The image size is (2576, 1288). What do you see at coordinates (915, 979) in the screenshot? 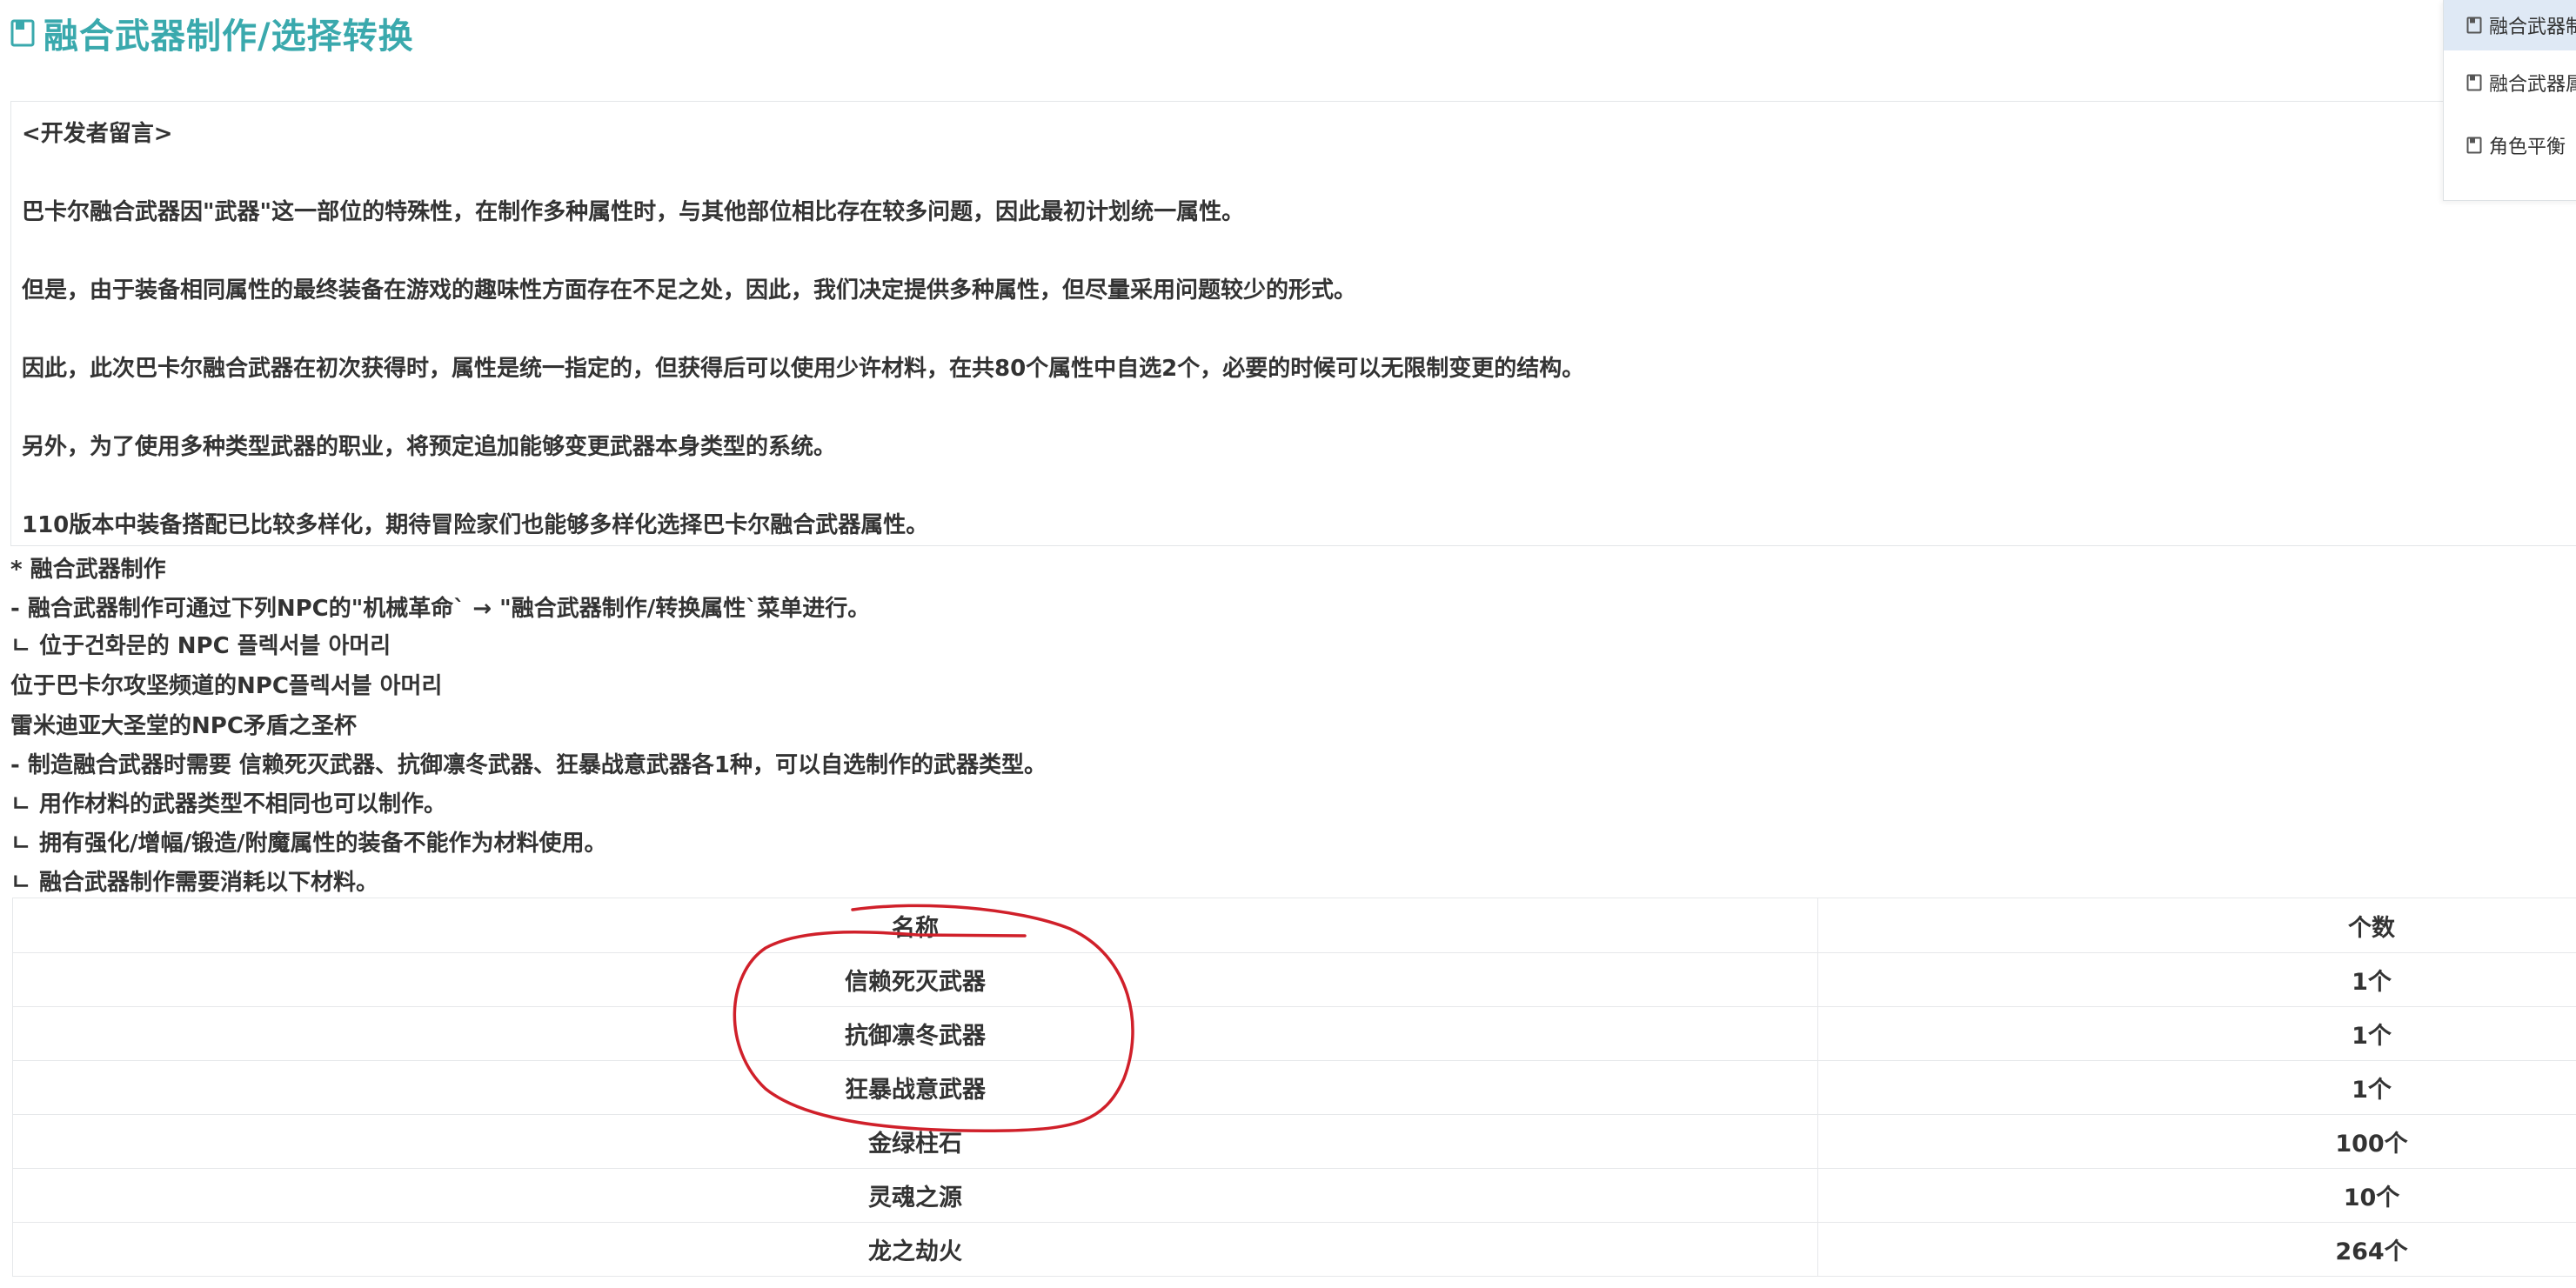
I see `material-name: 信赖死灭武器` at bounding box center [915, 979].